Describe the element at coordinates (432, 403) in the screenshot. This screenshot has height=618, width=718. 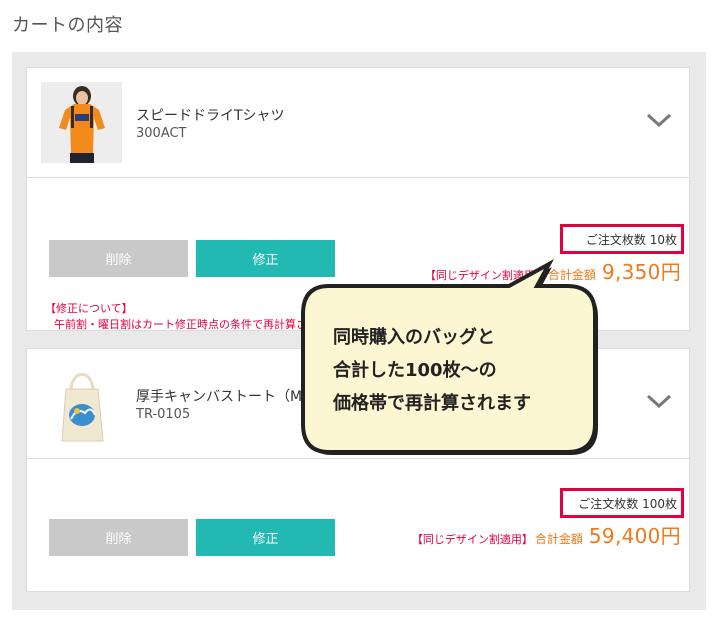
I see `callout-line: 価格帯で再計算されます` at that location.